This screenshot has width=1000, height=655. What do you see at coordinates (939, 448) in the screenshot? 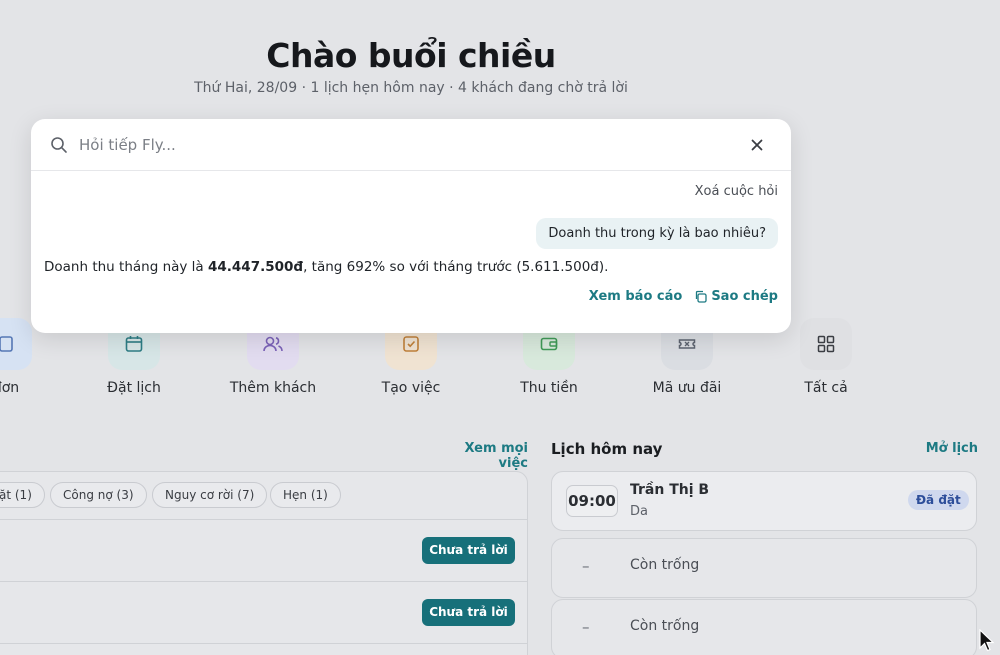
I see `open-calendar-link: Mở lịch` at bounding box center [939, 448].